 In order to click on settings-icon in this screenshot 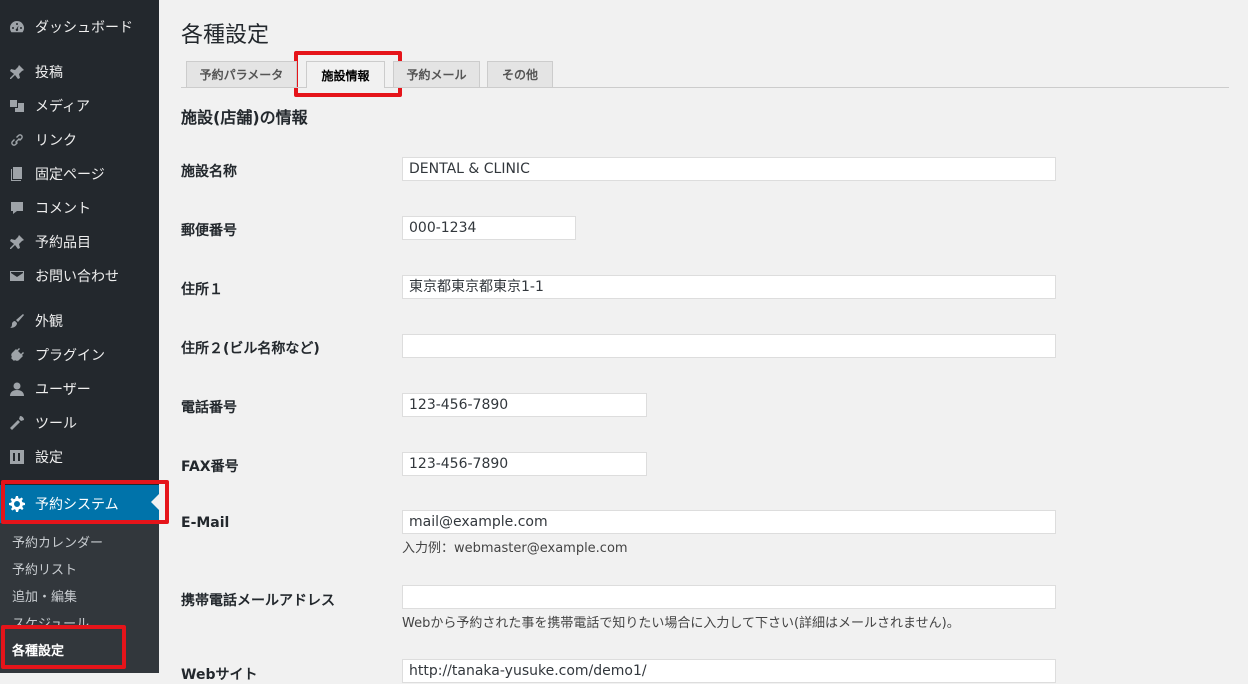, I will do `click(17, 457)`.